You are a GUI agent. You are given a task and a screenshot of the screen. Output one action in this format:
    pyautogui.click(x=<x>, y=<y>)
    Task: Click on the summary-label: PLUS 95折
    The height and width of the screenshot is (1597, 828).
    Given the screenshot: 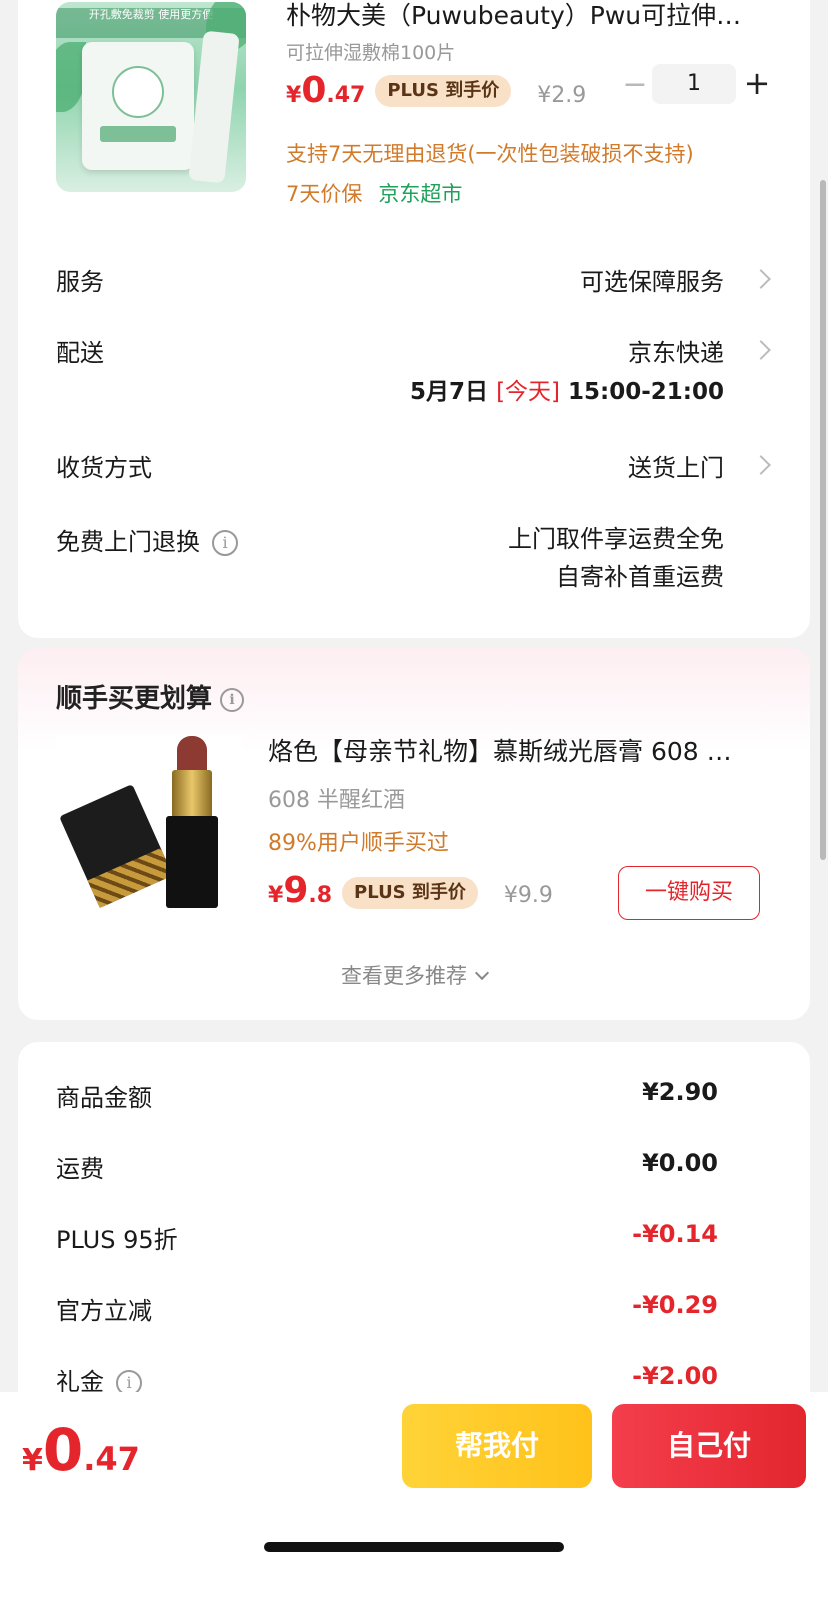 What is the action you would take?
    pyautogui.click(x=117, y=1240)
    